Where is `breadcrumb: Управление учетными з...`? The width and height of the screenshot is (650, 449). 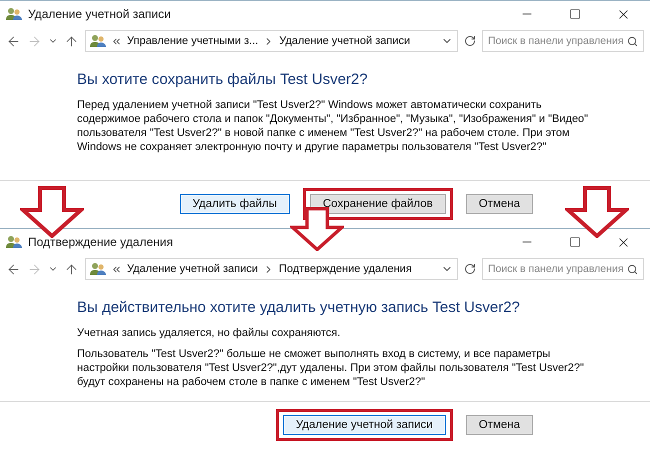 breadcrumb: Управление учетными з... is located at coordinates (192, 41).